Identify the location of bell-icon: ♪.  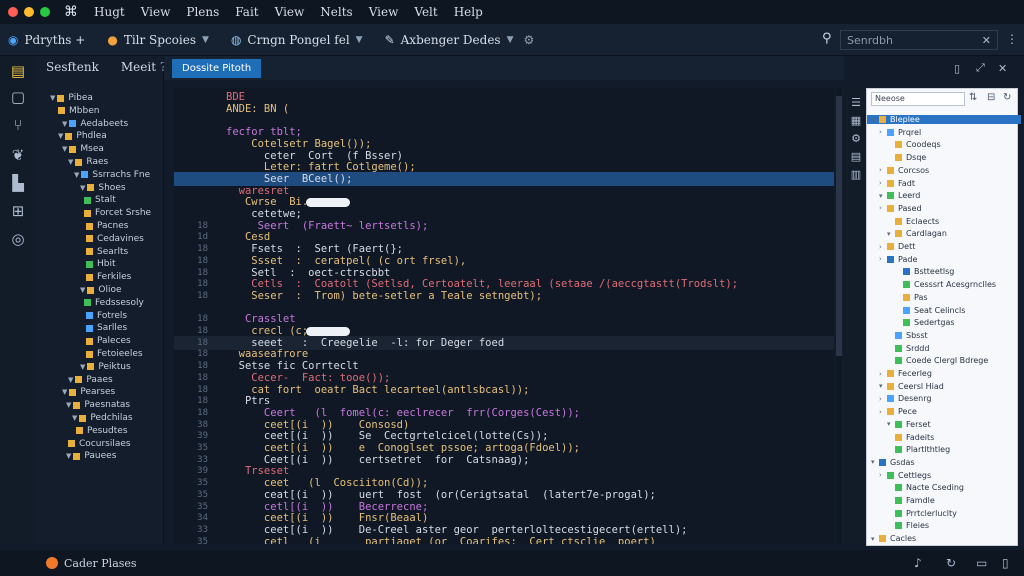
(918, 563).